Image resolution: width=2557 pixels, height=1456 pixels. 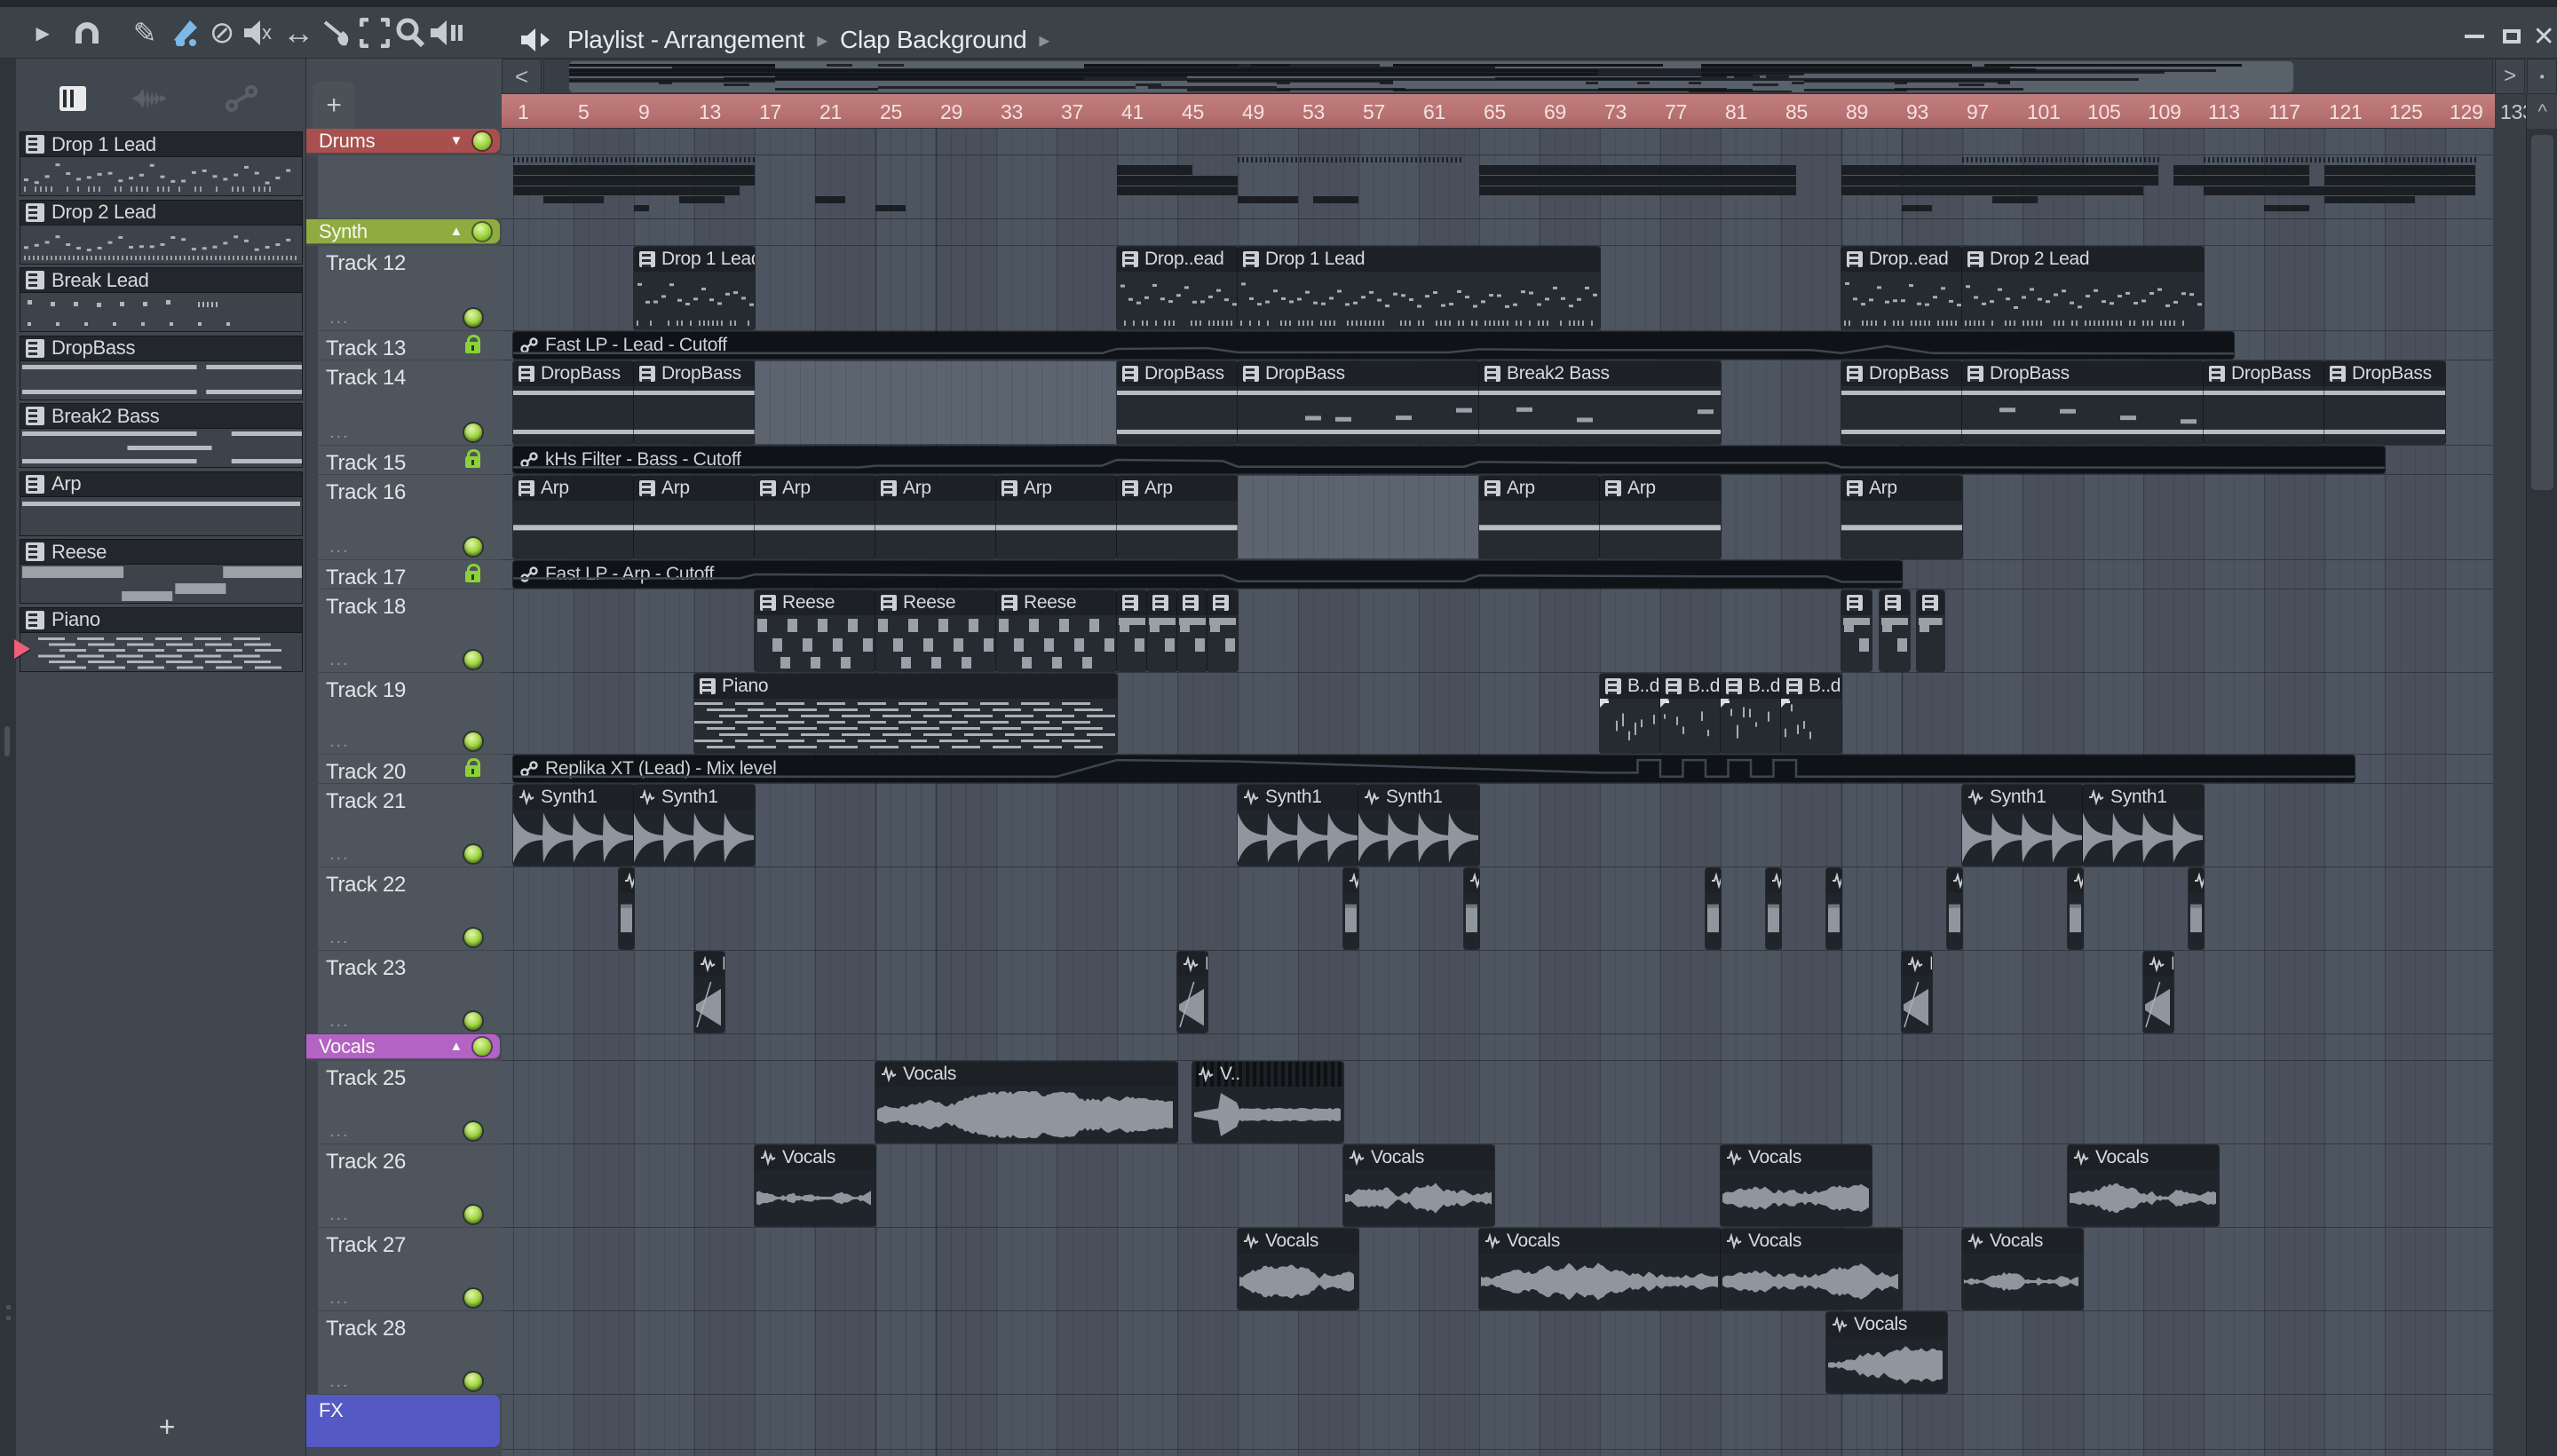 What do you see at coordinates (366, 885) in the screenshot?
I see `track-name: Track 22` at bounding box center [366, 885].